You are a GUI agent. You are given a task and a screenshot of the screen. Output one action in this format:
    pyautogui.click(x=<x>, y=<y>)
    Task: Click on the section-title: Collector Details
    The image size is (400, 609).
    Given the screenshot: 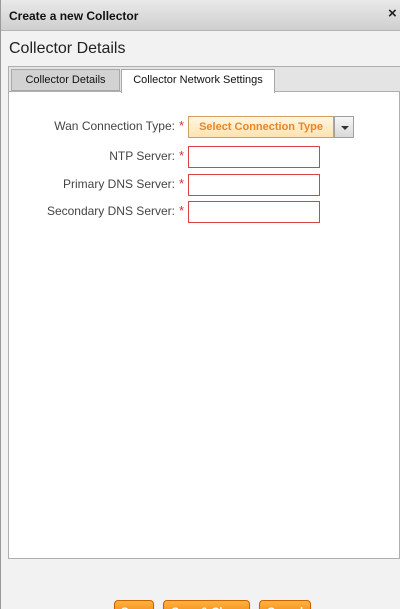 What is the action you would take?
    pyautogui.click(x=67, y=48)
    